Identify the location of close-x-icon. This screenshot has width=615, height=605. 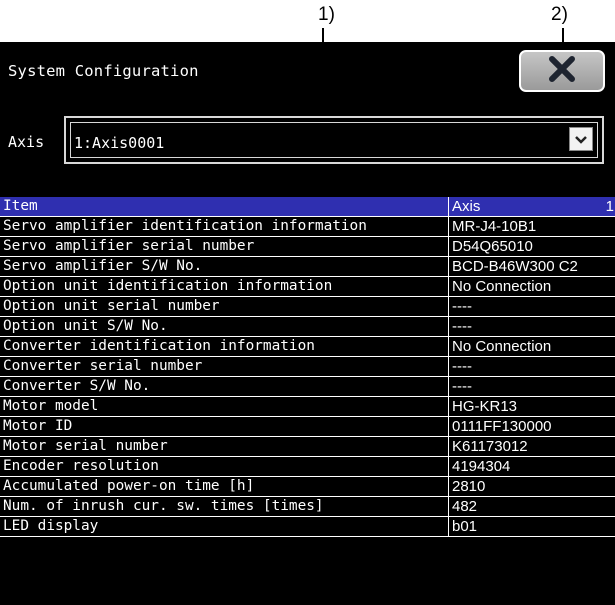
(562, 71).